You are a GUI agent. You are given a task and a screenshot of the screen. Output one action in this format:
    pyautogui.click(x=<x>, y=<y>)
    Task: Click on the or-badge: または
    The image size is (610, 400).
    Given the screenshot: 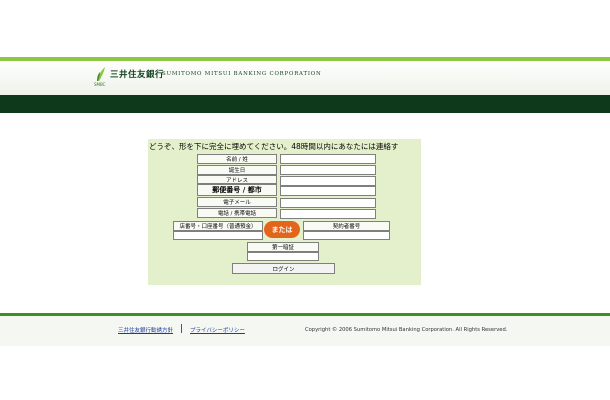 What is the action you would take?
    pyautogui.click(x=282, y=229)
    